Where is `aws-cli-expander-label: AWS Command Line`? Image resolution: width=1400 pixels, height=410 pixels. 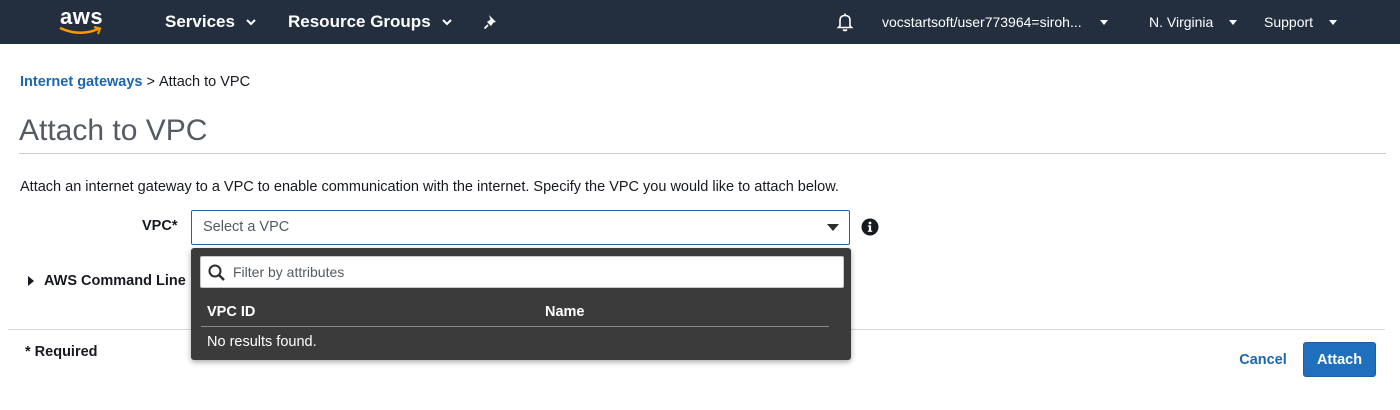 aws-cli-expander-label: AWS Command Line is located at coordinates (115, 281).